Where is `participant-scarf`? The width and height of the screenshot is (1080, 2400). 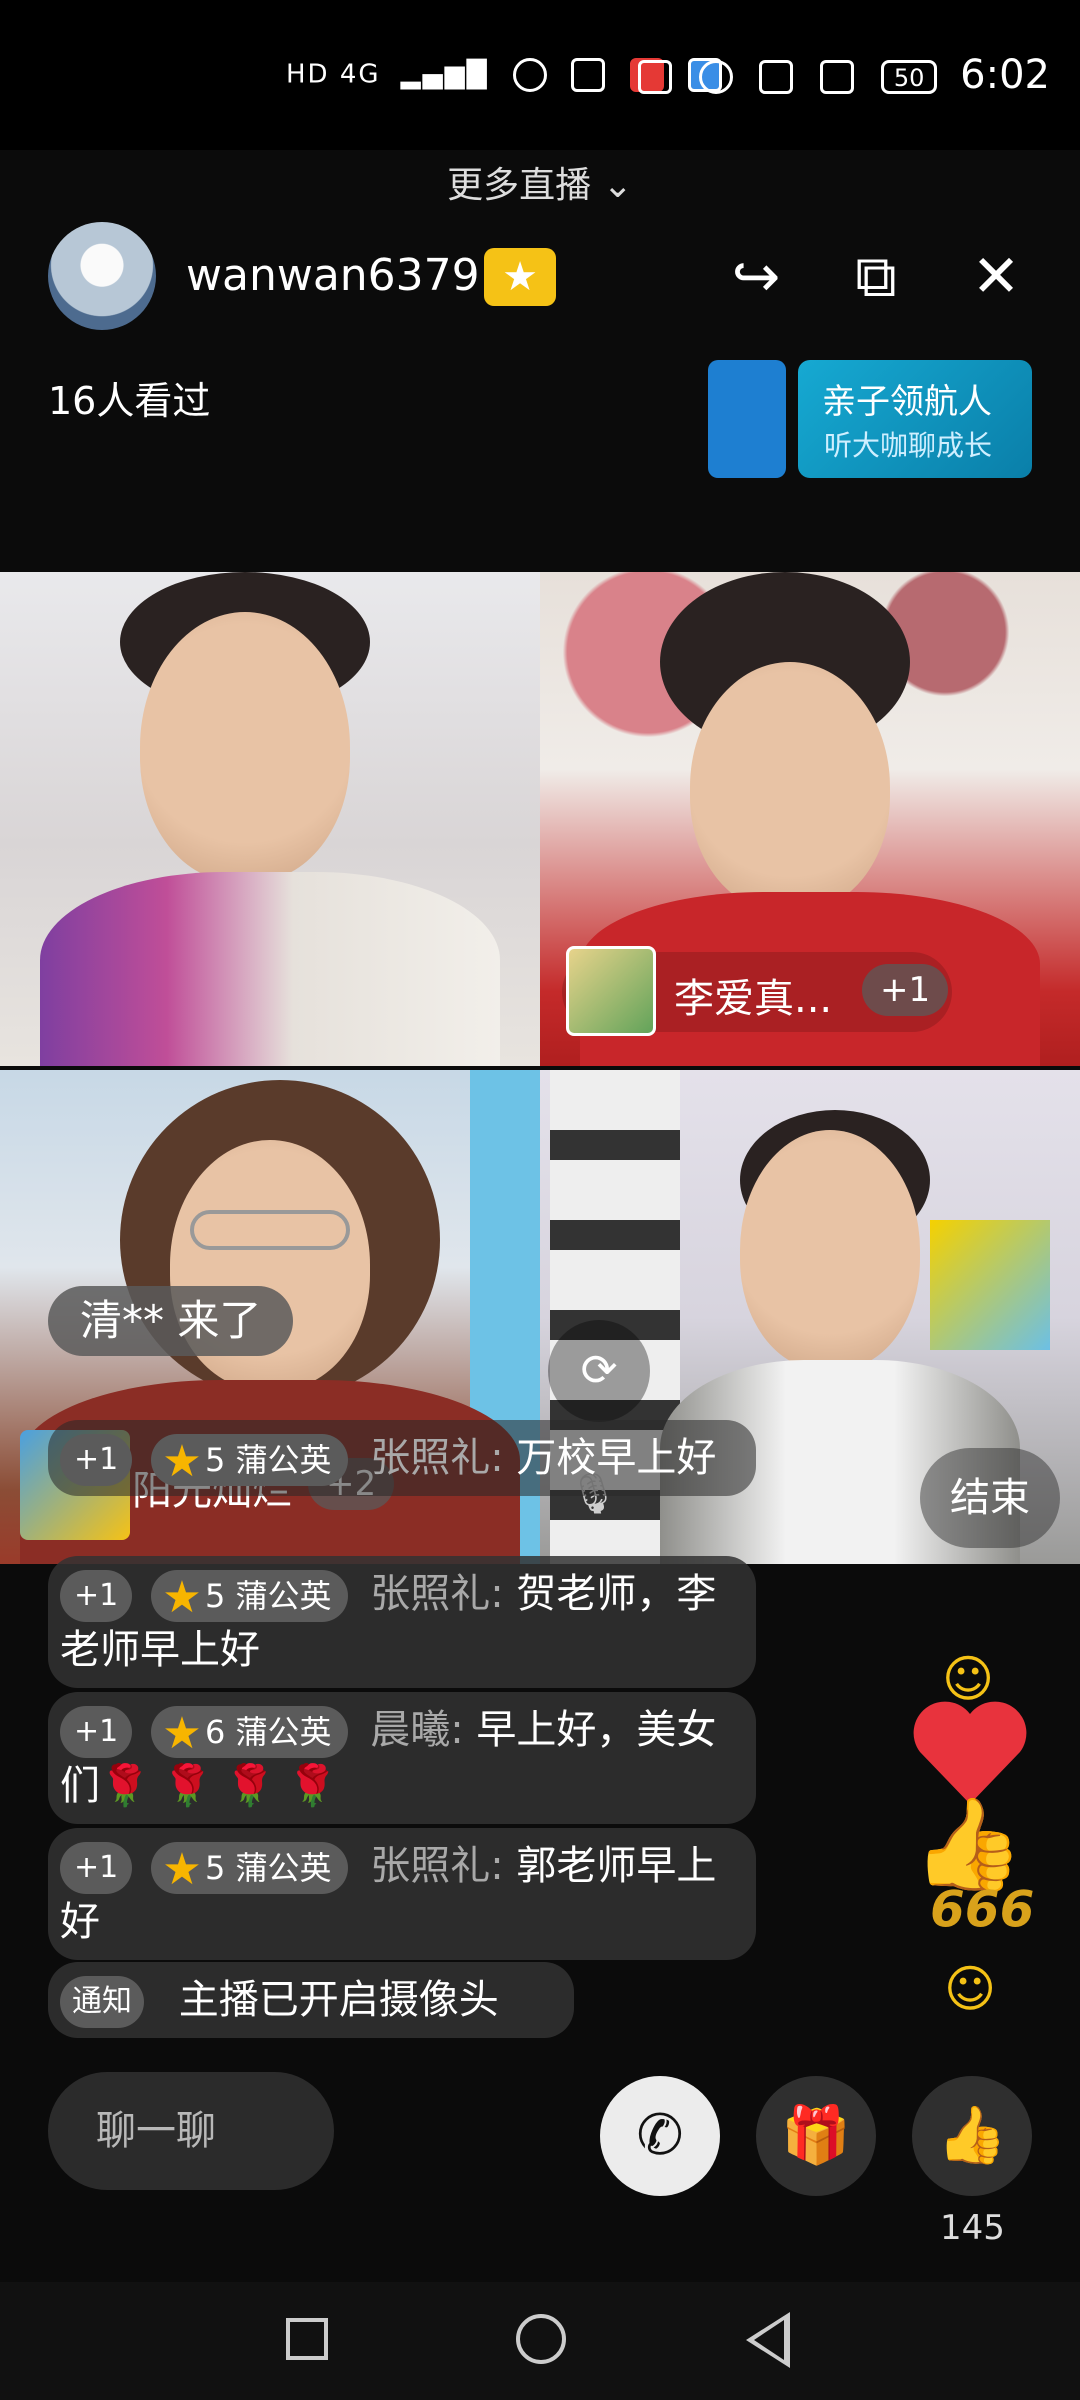
participant-scarf is located at coordinates (270, 969).